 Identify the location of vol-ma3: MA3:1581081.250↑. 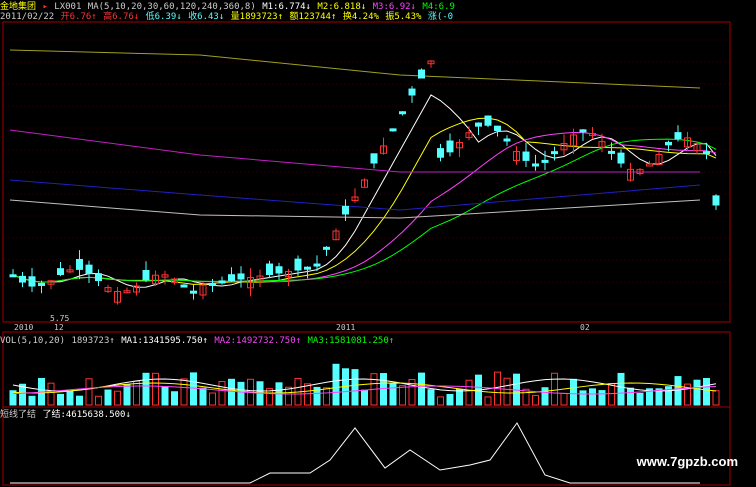
(351, 341).